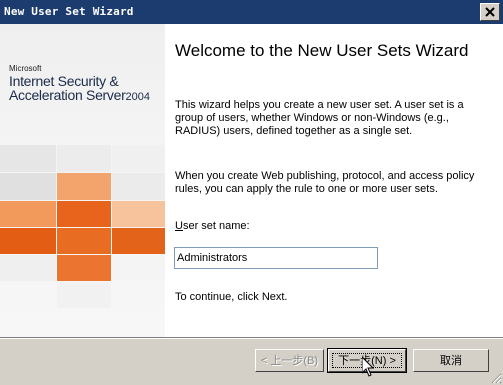  I want to click on resize-grip-icon, so click(496, 378).